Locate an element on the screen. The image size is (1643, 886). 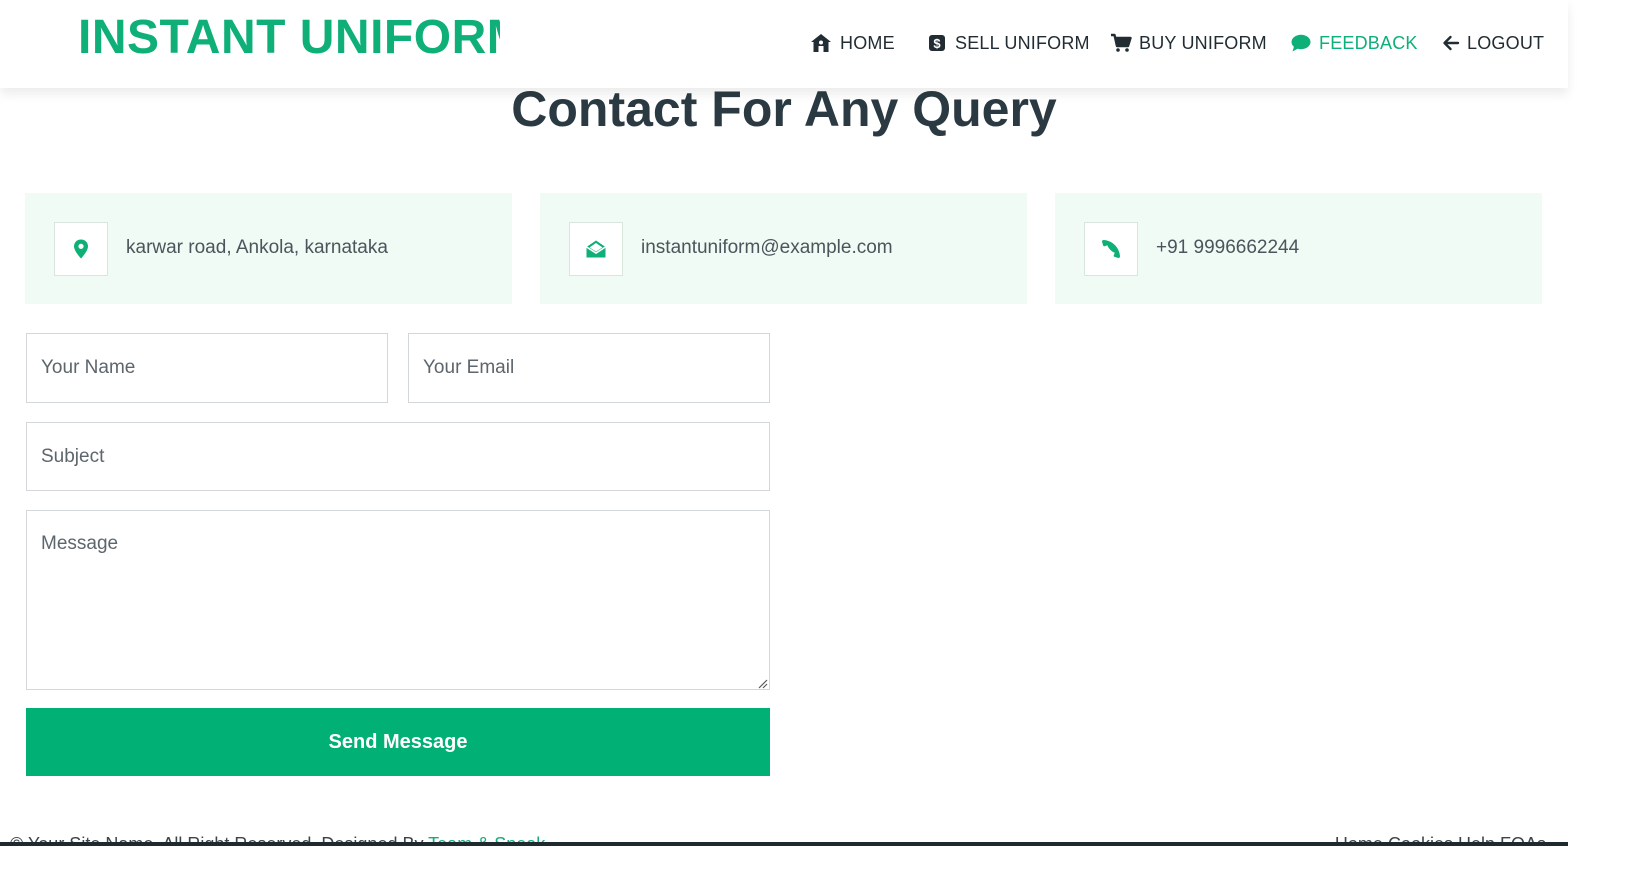
nav-item-feedback: FEEDBACK is located at coordinates (1354, 43).